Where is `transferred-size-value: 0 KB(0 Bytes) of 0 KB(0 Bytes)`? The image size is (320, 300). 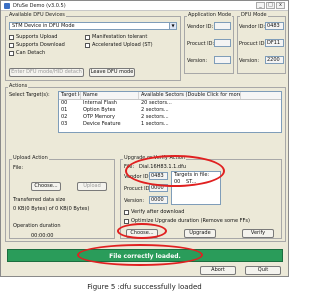 transferred-size-value: 0 KB(0 Bytes) of 0 KB(0 Bytes) is located at coordinates (51, 209).